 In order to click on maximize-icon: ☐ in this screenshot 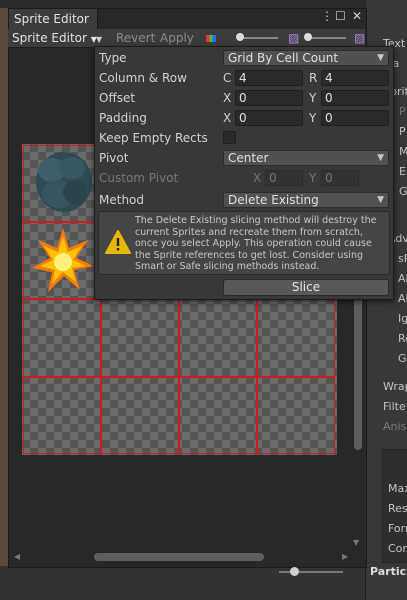, I will do `click(340, 16)`.